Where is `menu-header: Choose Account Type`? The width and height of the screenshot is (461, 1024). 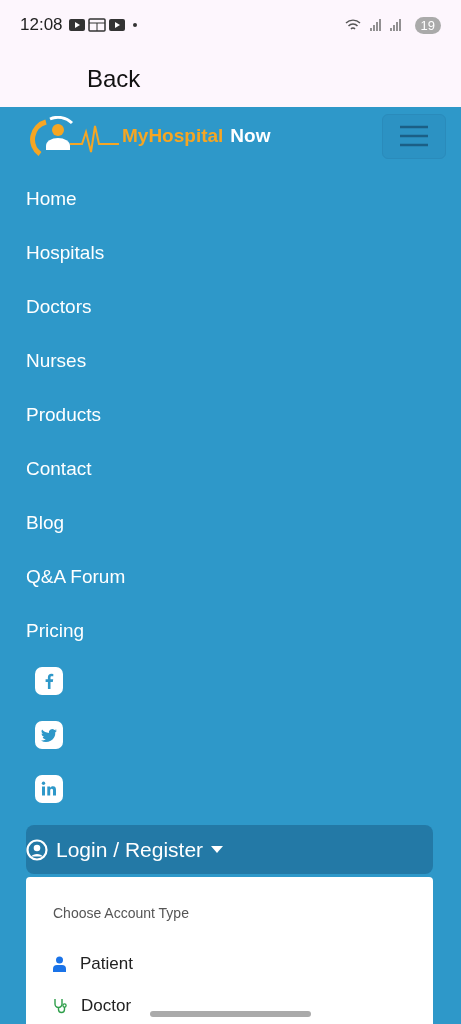 menu-header: Choose Account Type is located at coordinates (121, 913).